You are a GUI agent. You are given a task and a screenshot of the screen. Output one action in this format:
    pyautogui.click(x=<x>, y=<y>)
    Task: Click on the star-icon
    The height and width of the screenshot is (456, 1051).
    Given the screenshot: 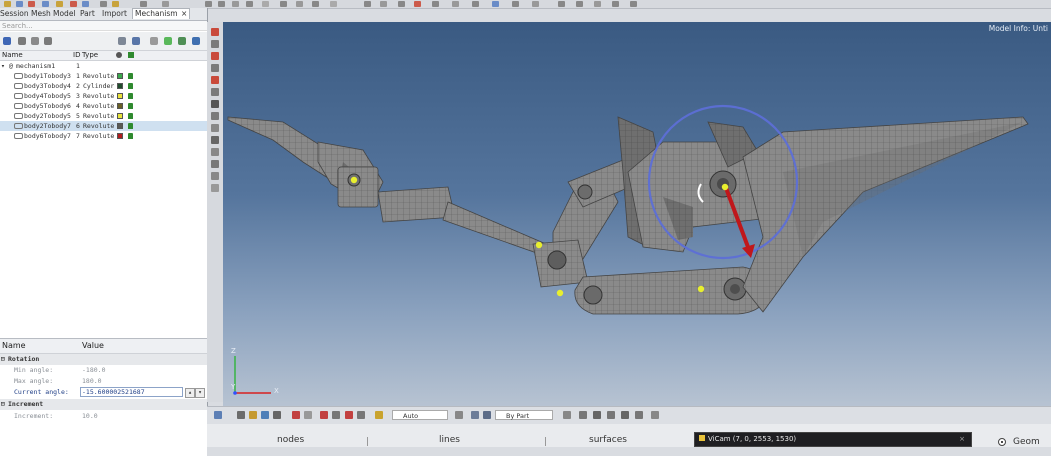 What is the action you would take?
    pyautogui.click(x=379, y=415)
    